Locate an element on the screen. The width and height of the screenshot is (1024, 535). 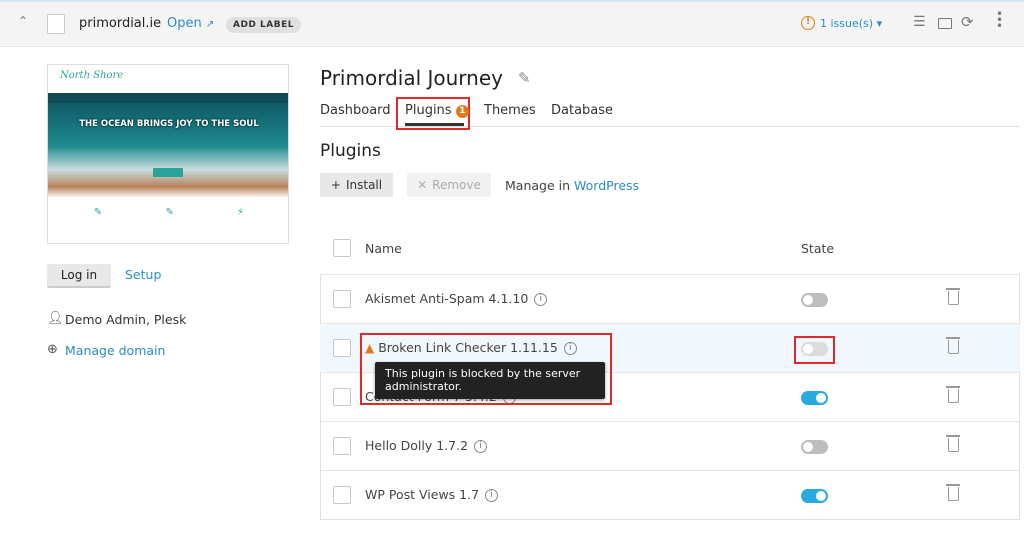
list-icon: ☰ is located at coordinates (919, 22).